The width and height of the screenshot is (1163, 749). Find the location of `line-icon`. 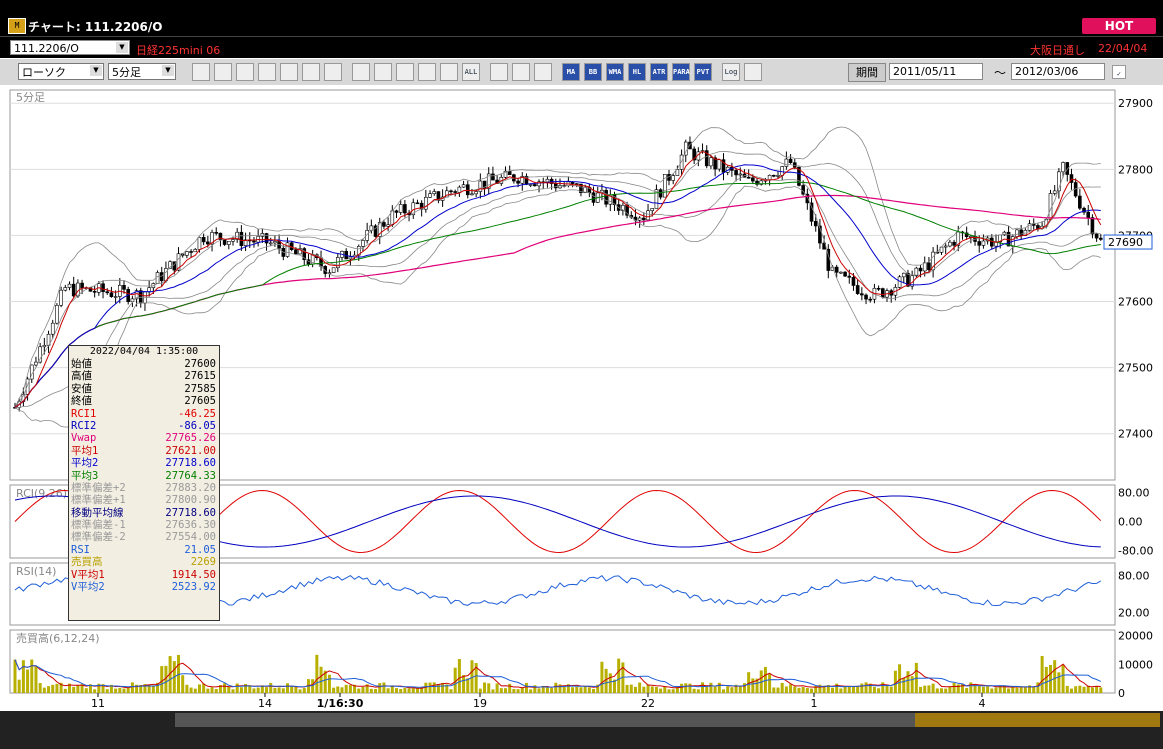

line-icon is located at coordinates (449, 72).